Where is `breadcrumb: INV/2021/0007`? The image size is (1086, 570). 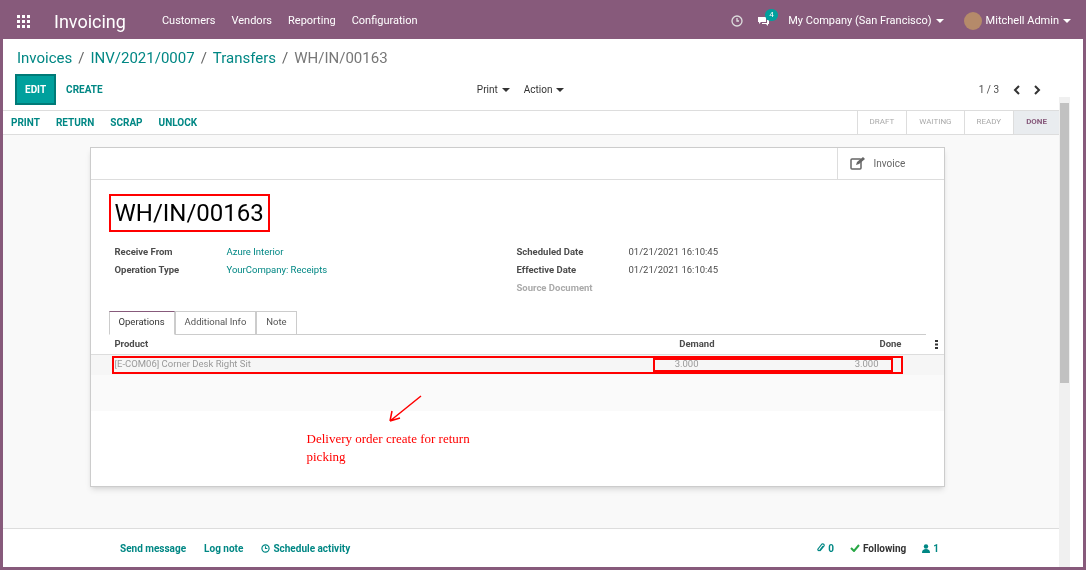 breadcrumb: INV/2021/0007 is located at coordinates (142, 58).